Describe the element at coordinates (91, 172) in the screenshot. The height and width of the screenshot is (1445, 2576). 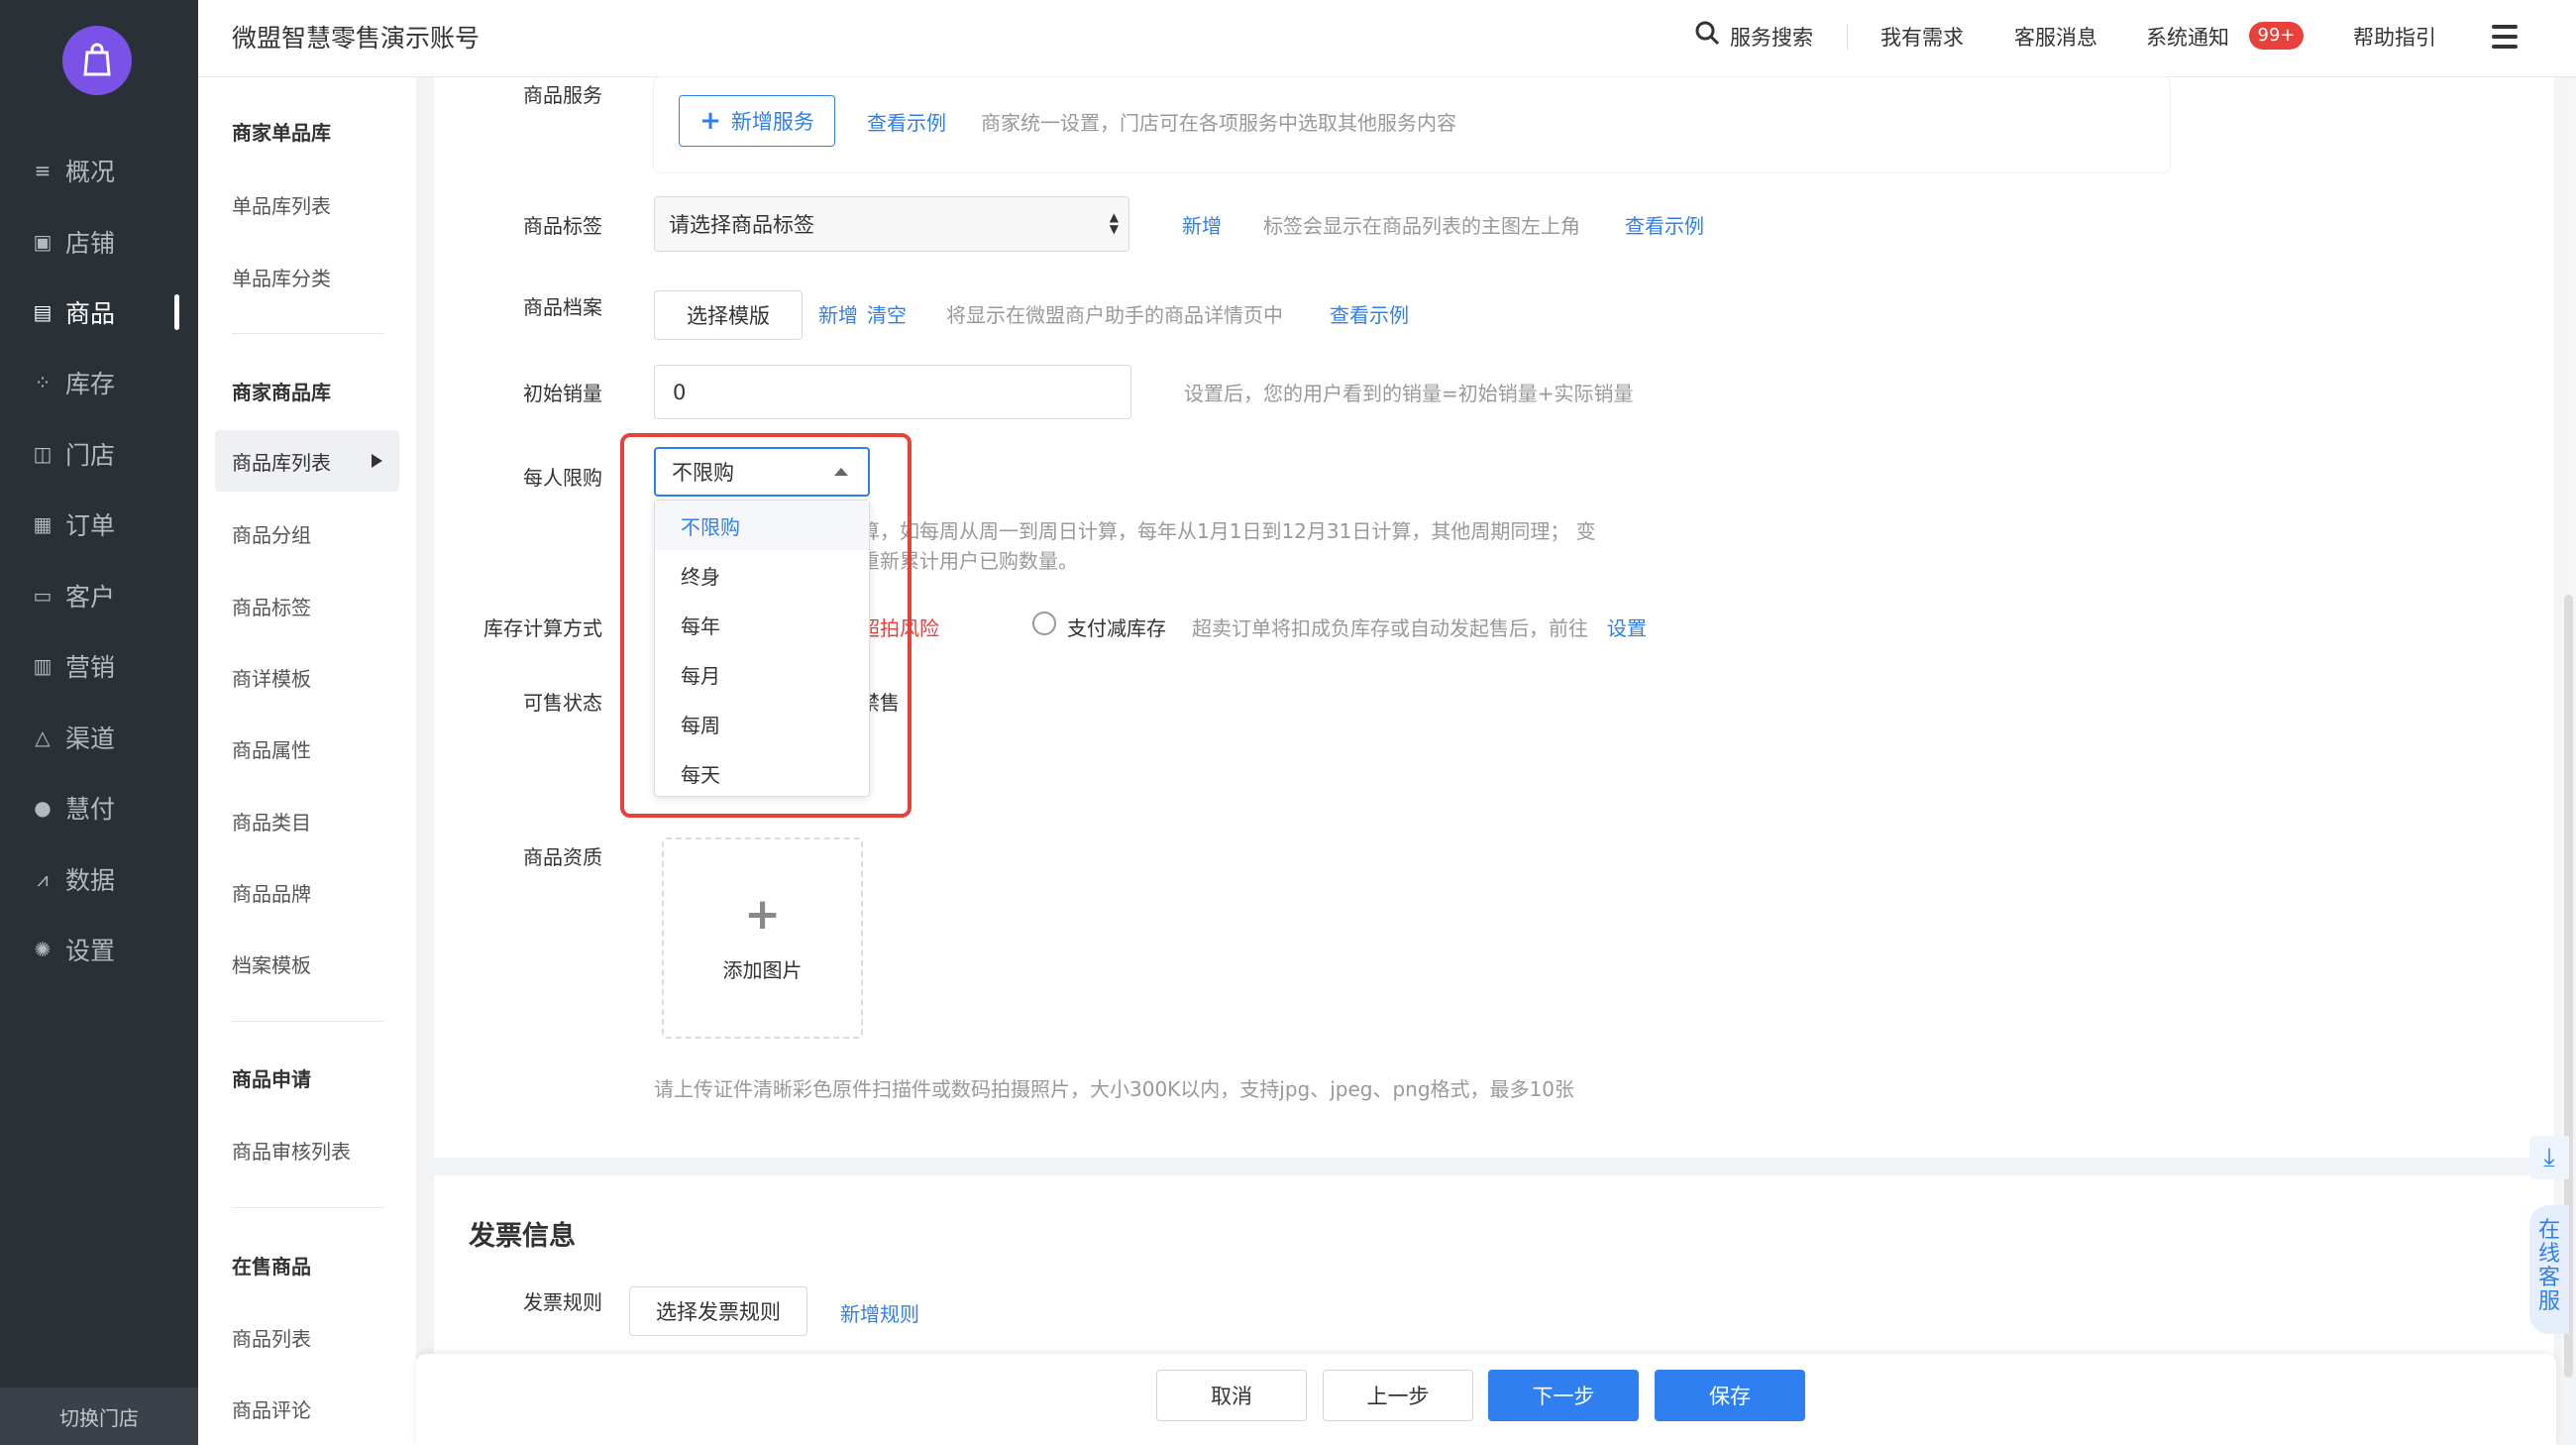
I see `nav-label: 概况` at that location.